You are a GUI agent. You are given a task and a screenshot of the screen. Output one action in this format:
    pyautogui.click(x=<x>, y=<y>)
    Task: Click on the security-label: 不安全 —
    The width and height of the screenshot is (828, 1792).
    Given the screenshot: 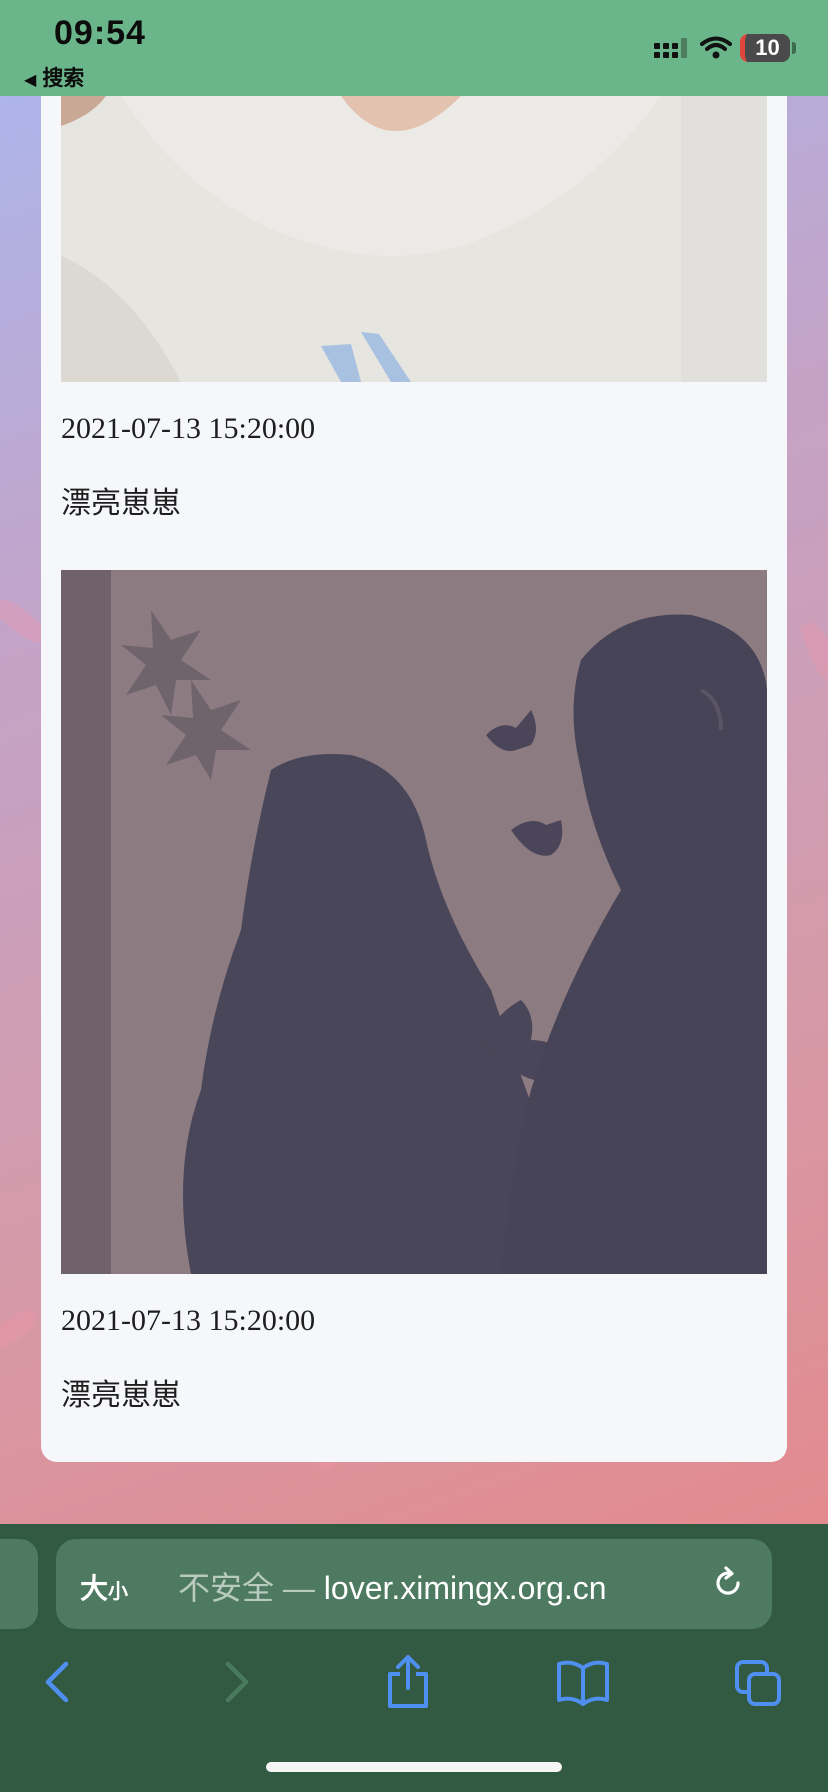 What is the action you would take?
    pyautogui.click(x=251, y=1588)
    